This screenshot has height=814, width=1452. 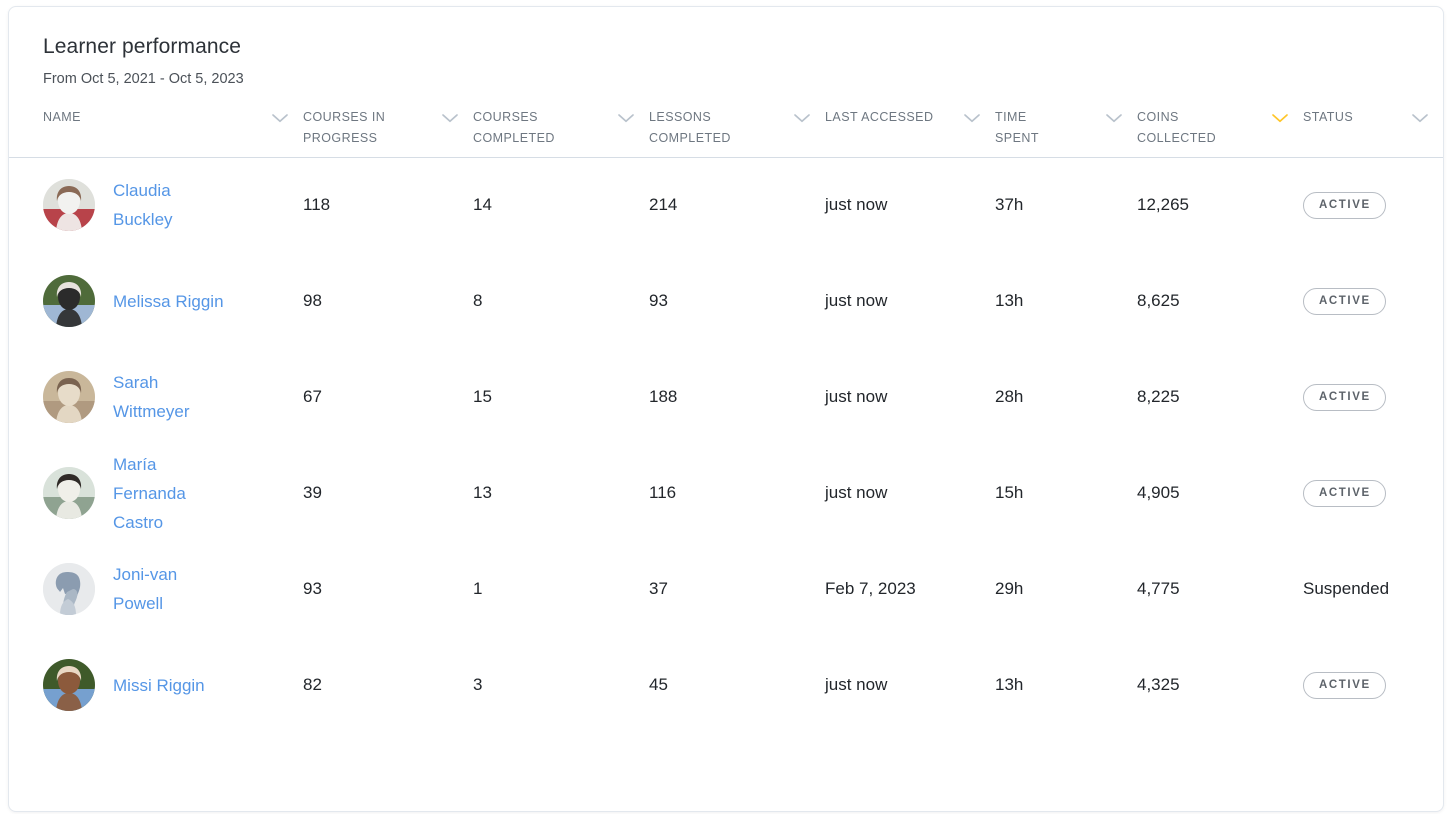 I want to click on coins-collected-value: 8,625, so click(x=1158, y=300).